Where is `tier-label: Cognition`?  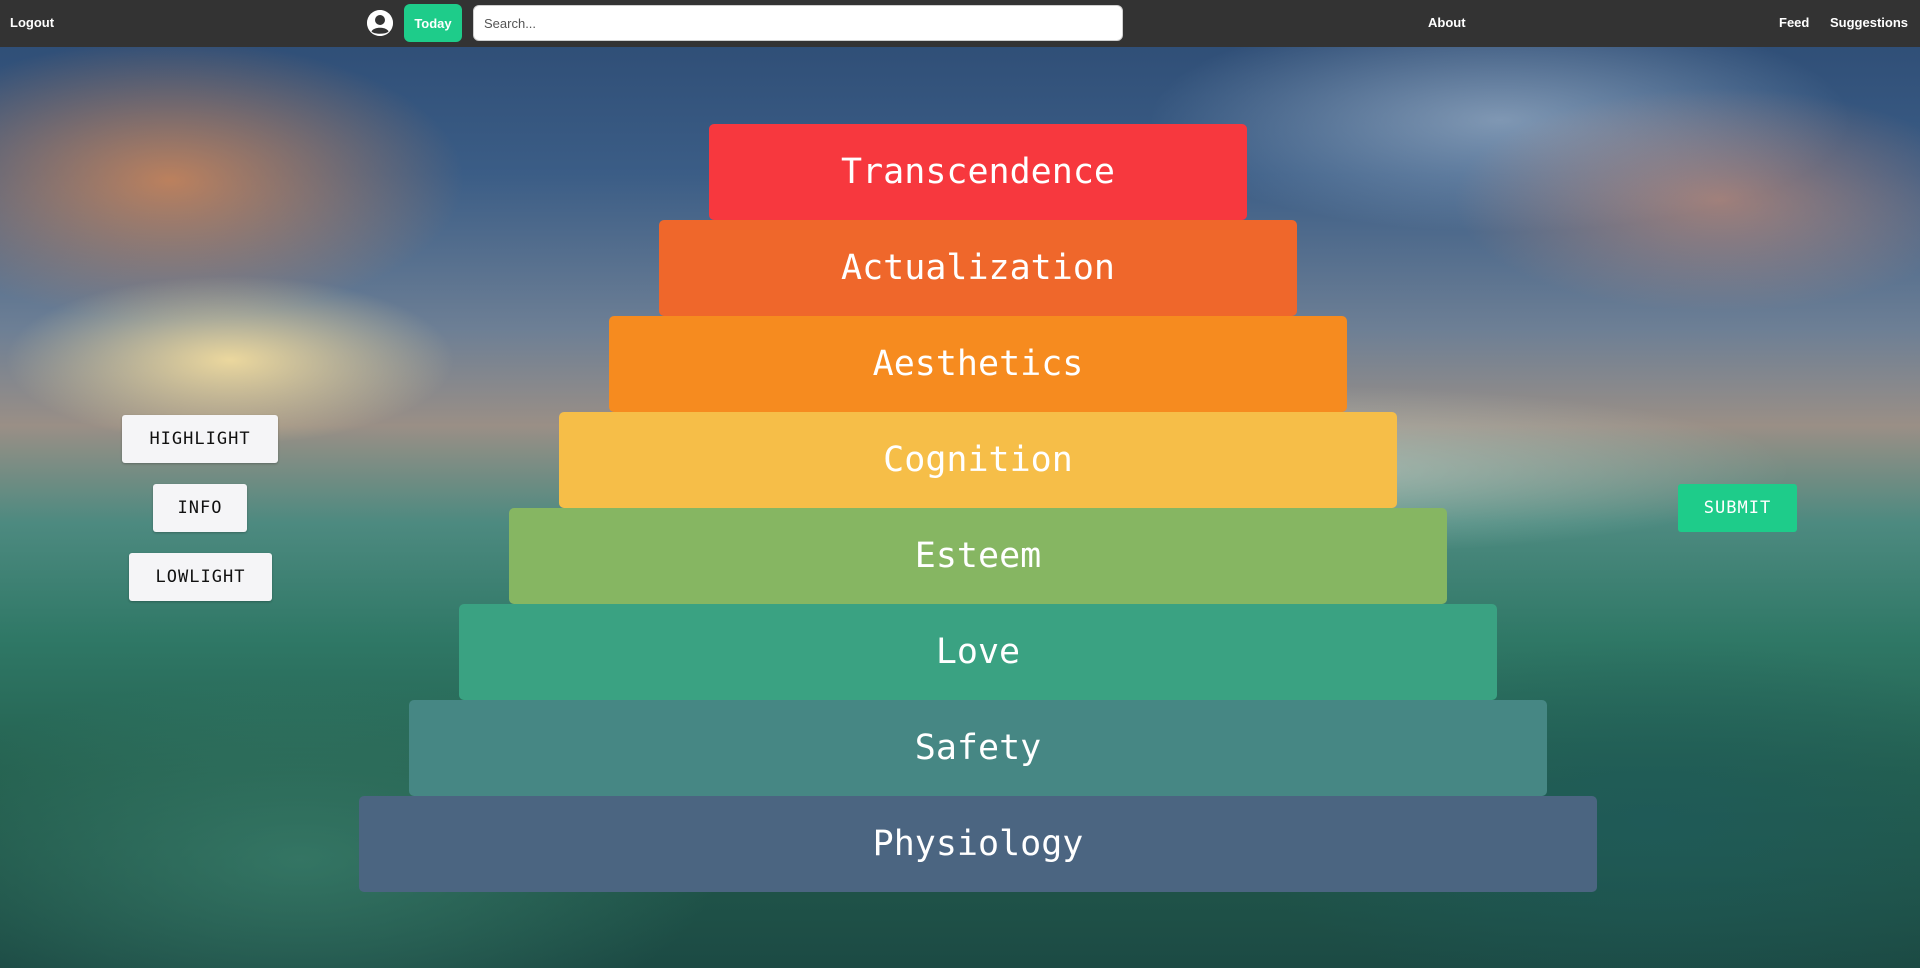 tier-label: Cognition is located at coordinates (978, 460).